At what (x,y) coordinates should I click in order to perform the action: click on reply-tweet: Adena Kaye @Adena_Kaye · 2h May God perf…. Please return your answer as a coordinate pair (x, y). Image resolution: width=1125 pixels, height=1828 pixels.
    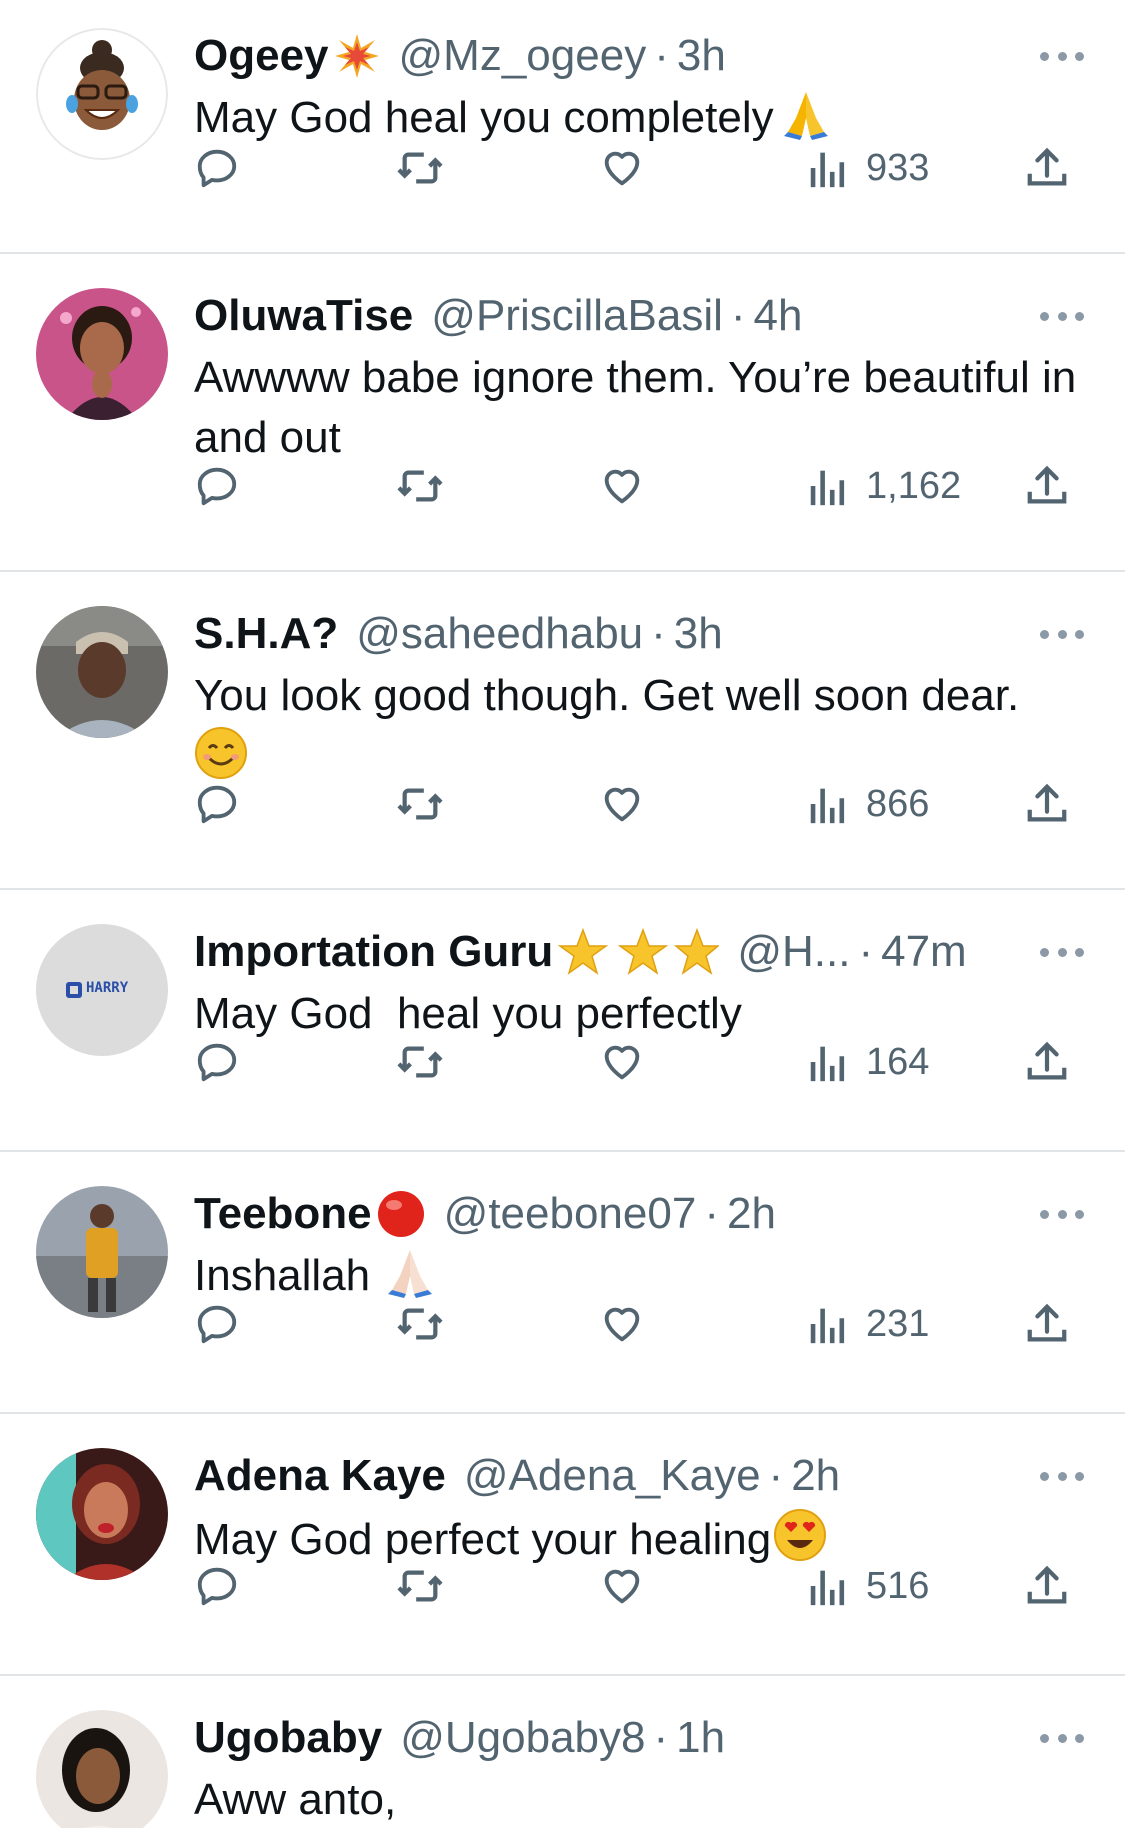
    Looking at the image, I should click on (562, 1543).